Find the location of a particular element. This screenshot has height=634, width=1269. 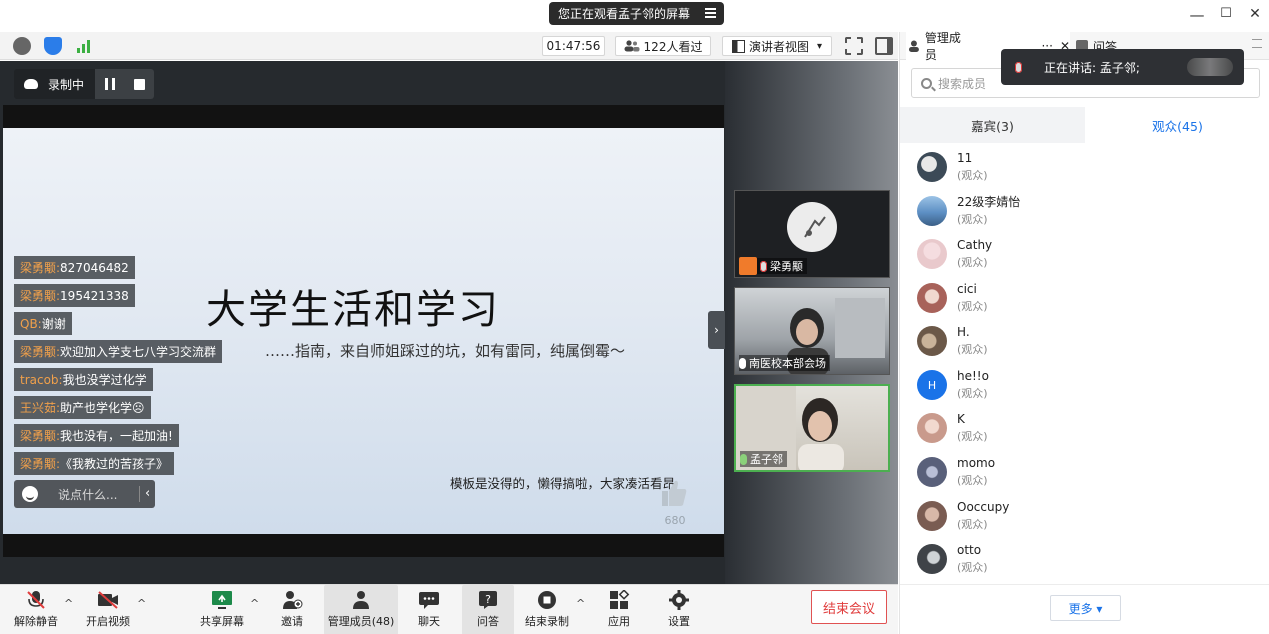

add-user-icon is located at coordinates (293, 600).